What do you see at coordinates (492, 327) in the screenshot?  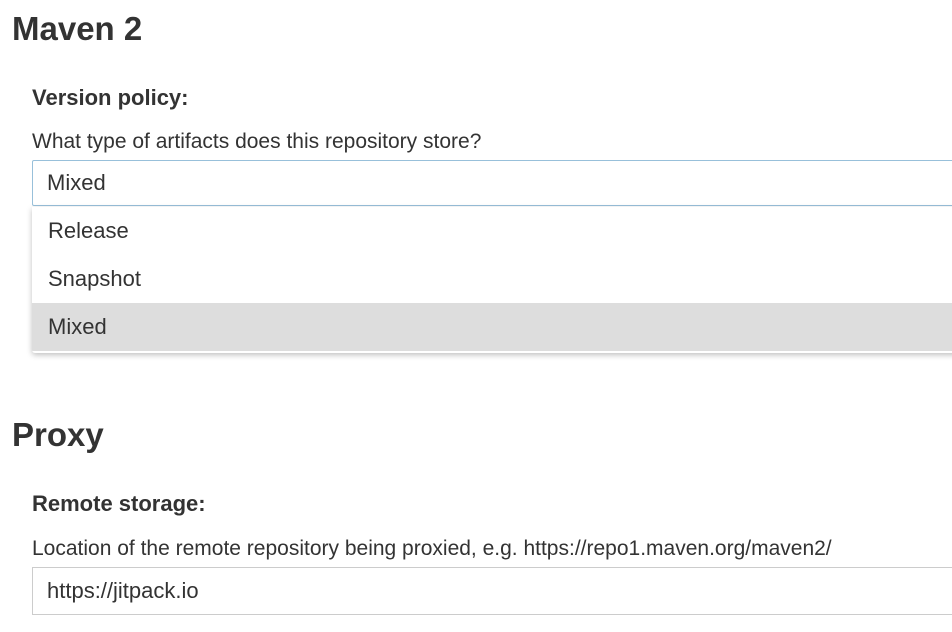 I see `version-policy-option-mixed: Mixed` at bounding box center [492, 327].